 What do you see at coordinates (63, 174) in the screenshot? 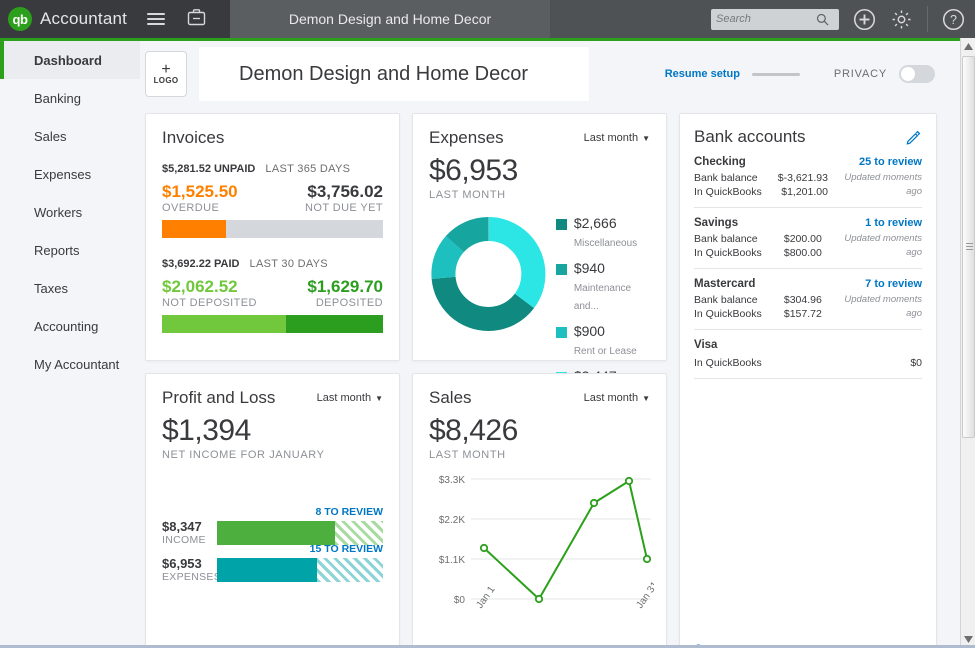
I see `sidebar-item-label: Expenses` at bounding box center [63, 174].